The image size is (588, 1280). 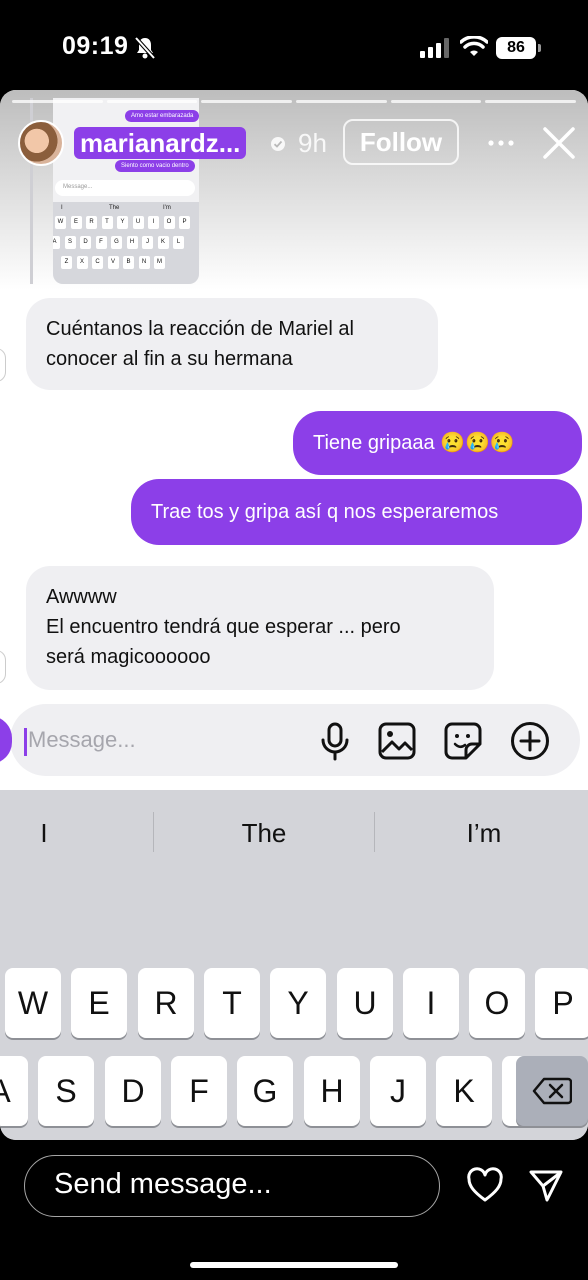 I want to click on key-j: J, so click(x=398, y=1091).